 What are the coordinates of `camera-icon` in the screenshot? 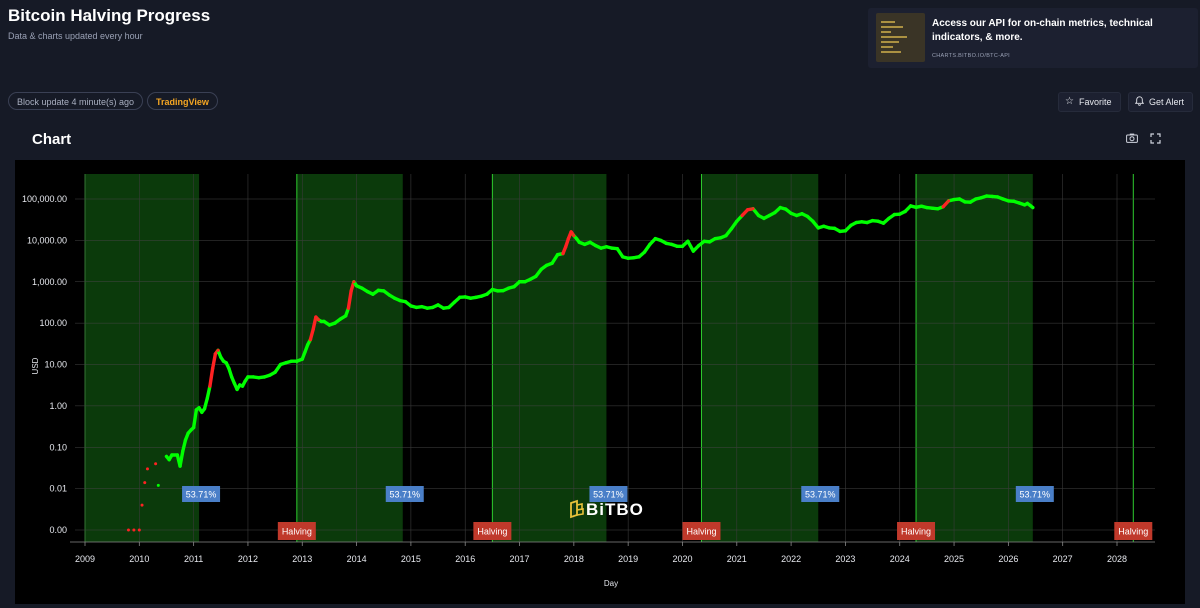 It's located at (1132, 139).